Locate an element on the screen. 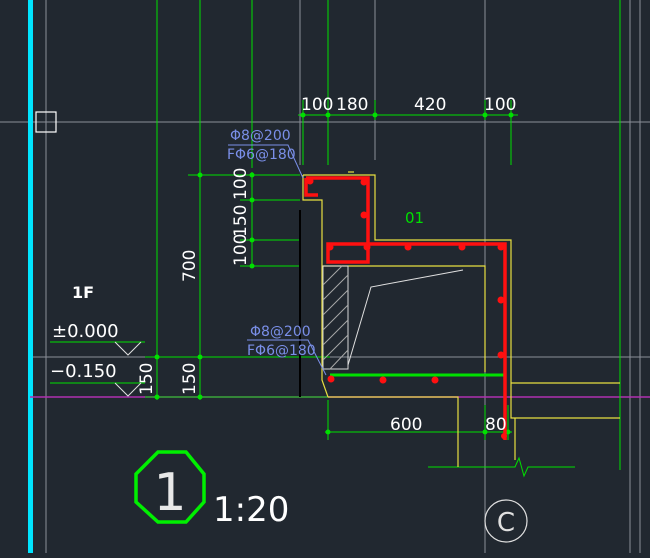 The height and width of the screenshot is (558, 650). note-mid-line1: Φ8@200 is located at coordinates (280, 332).